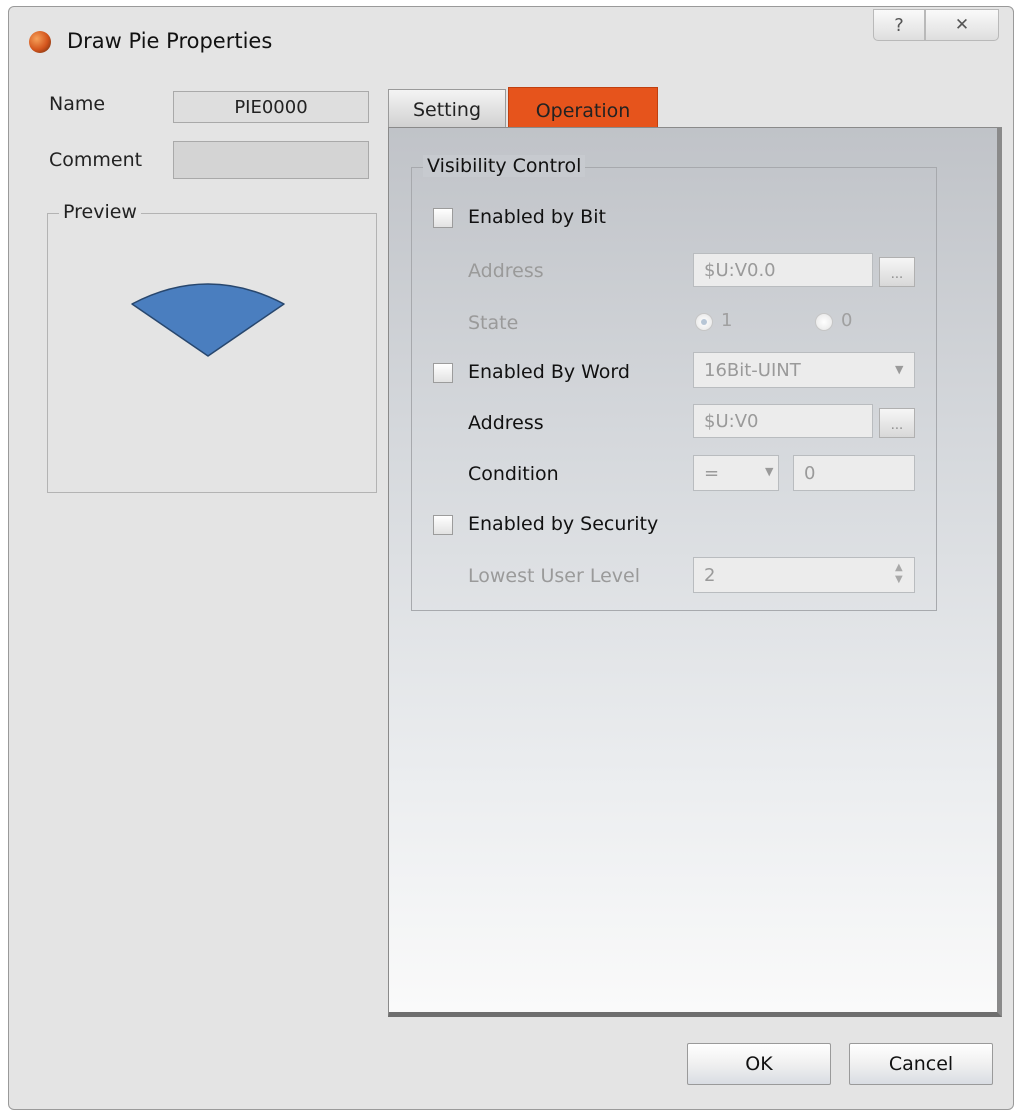  I want to click on lowest-user-level-spinbox: 2, so click(804, 575).